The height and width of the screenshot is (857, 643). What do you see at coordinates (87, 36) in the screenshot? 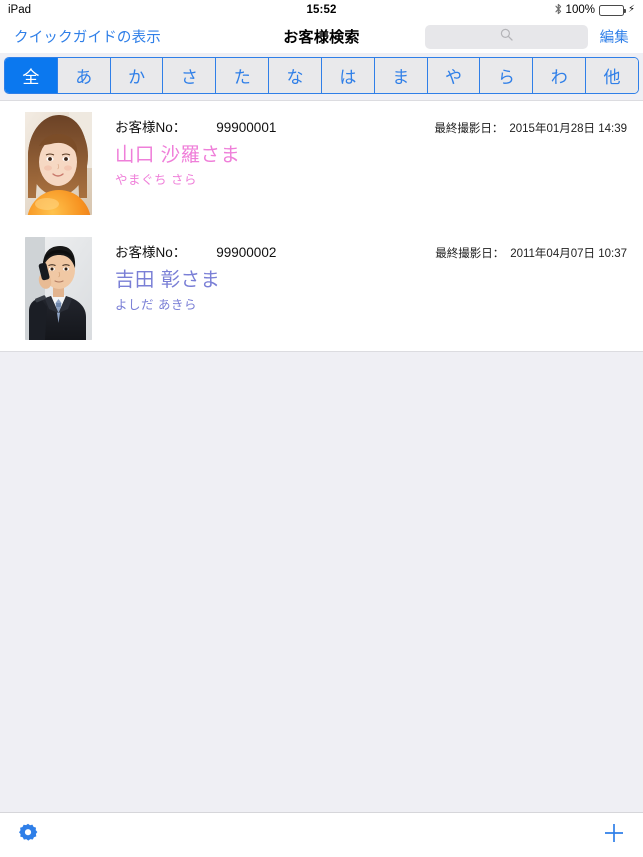
I see `quick-guide-button: クイックガイドの表示` at bounding box center [87, 36].